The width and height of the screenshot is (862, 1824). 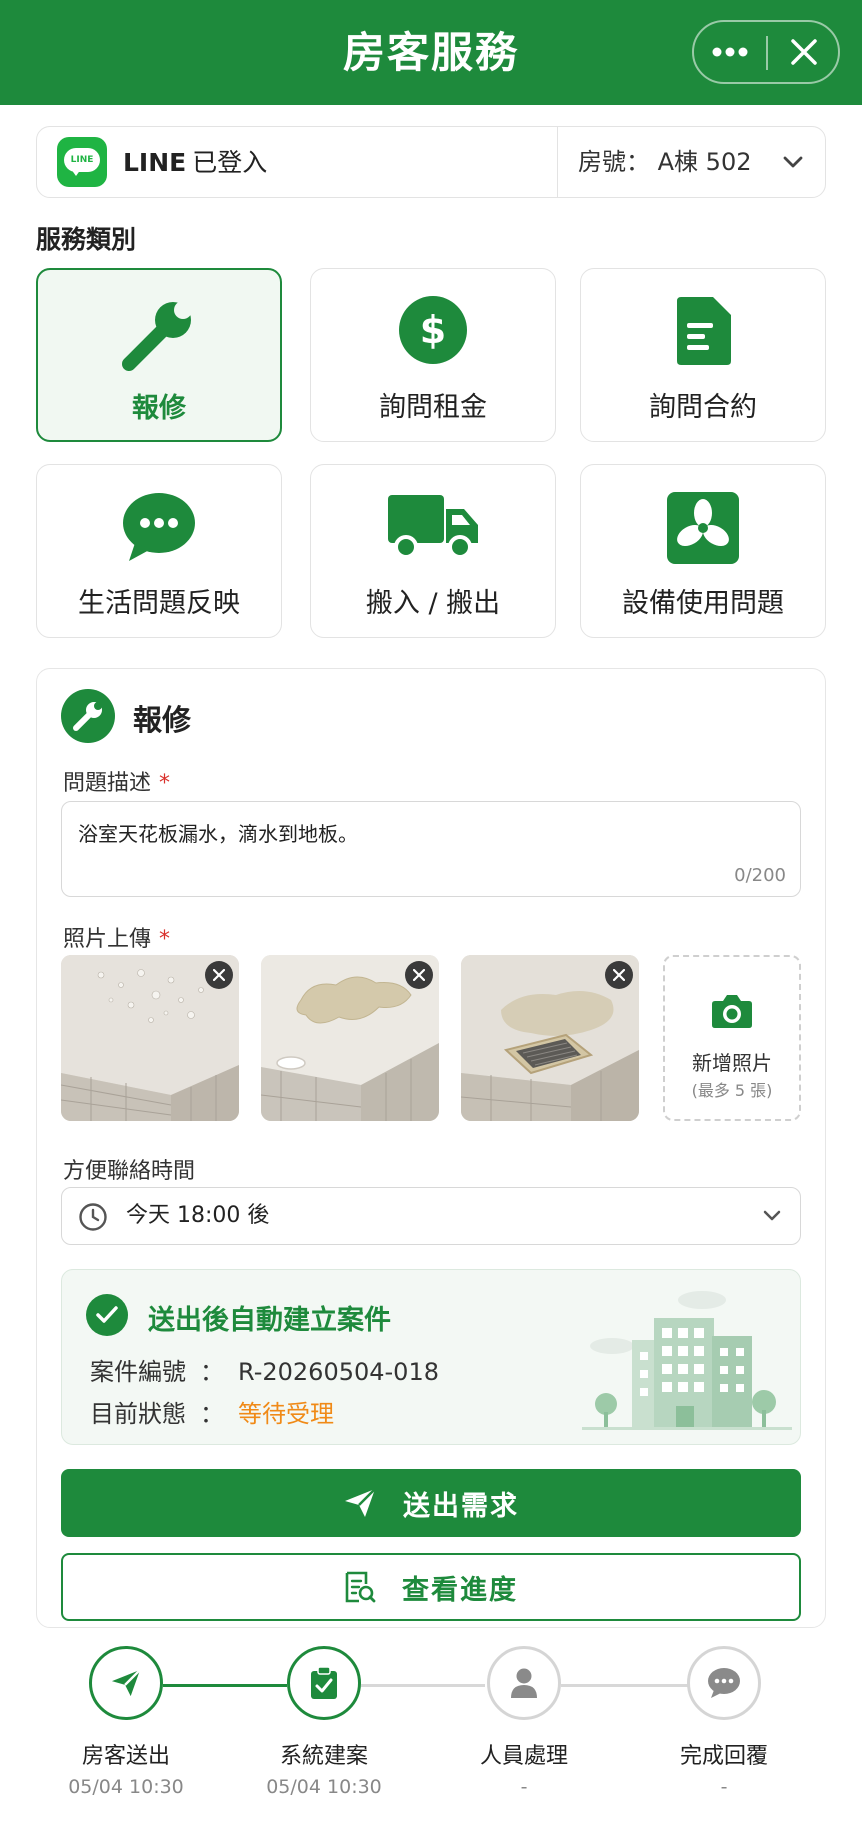 What do you see at coordinates (323, 1756) in the screenshot?
I see `step-label: 系統建案` at bounding box center [323, 1756].